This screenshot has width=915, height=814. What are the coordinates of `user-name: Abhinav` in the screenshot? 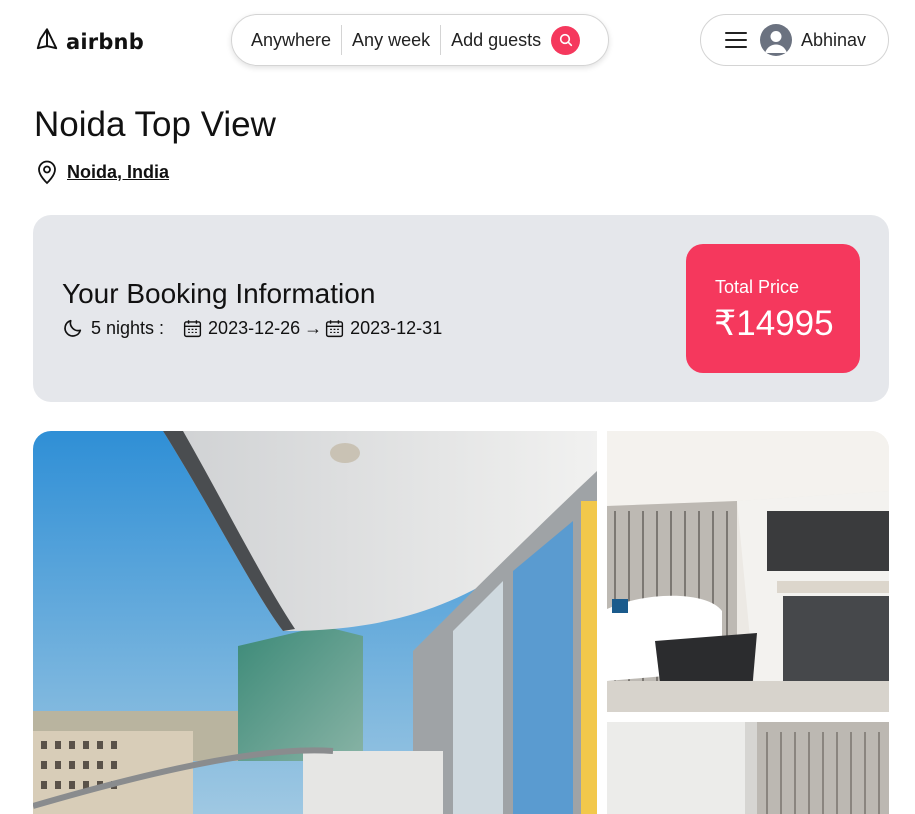 It's located at (834, 39).